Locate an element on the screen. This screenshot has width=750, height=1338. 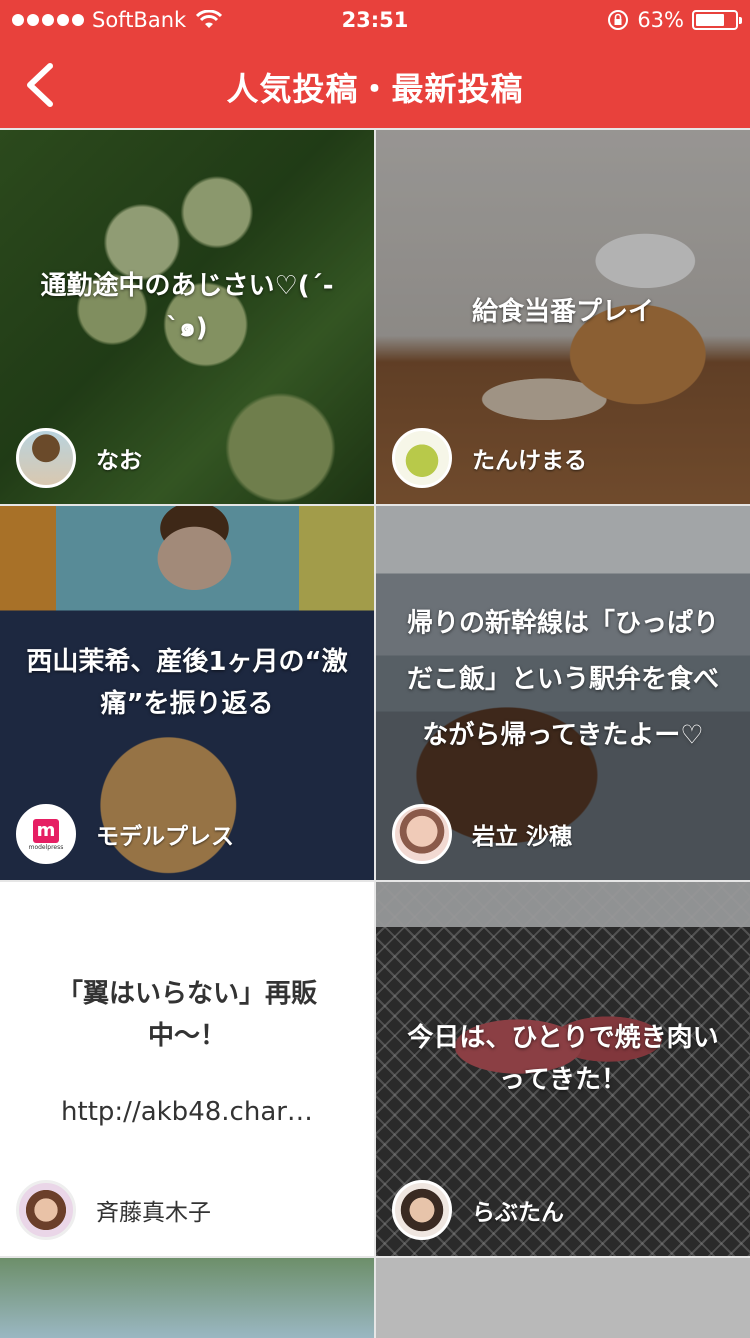
post-caption: 西山茉希、産後1ヶ月の“激痛”を振り返る is located at coordinates (187, 682).